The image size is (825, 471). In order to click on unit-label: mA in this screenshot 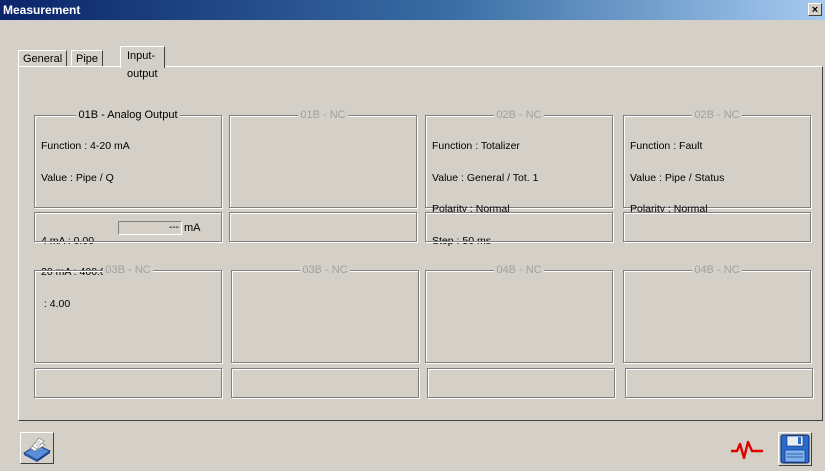, I will do `click(192, 228)`.